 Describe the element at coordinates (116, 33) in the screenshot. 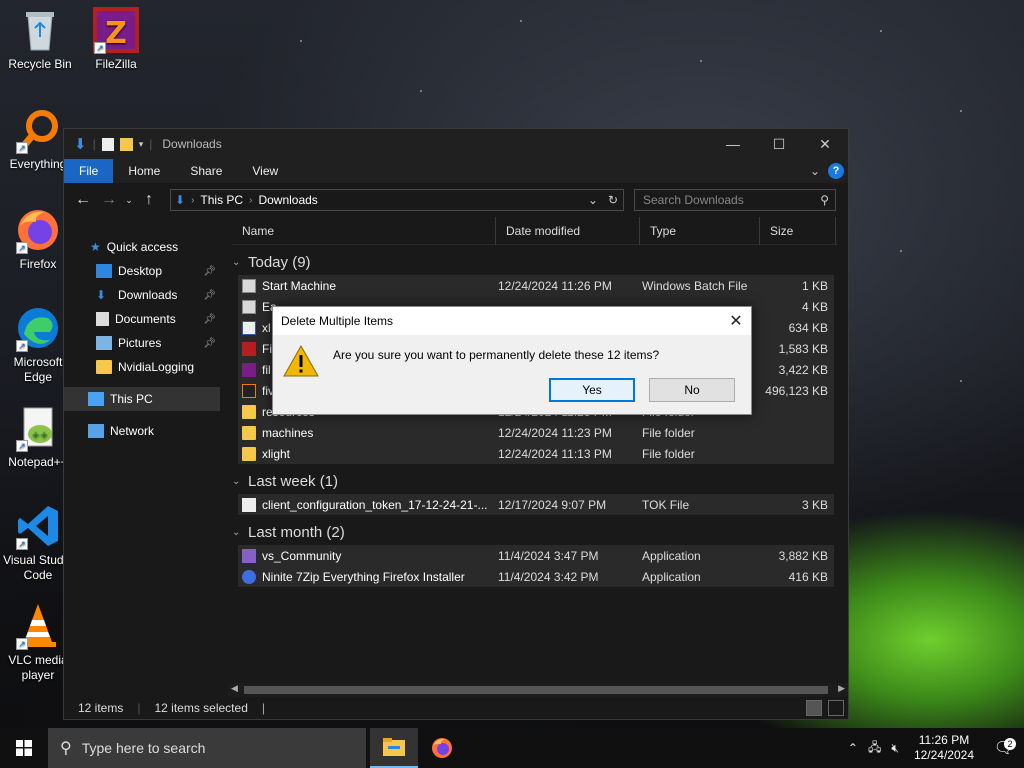

I see `svg-text: Z` at that location.